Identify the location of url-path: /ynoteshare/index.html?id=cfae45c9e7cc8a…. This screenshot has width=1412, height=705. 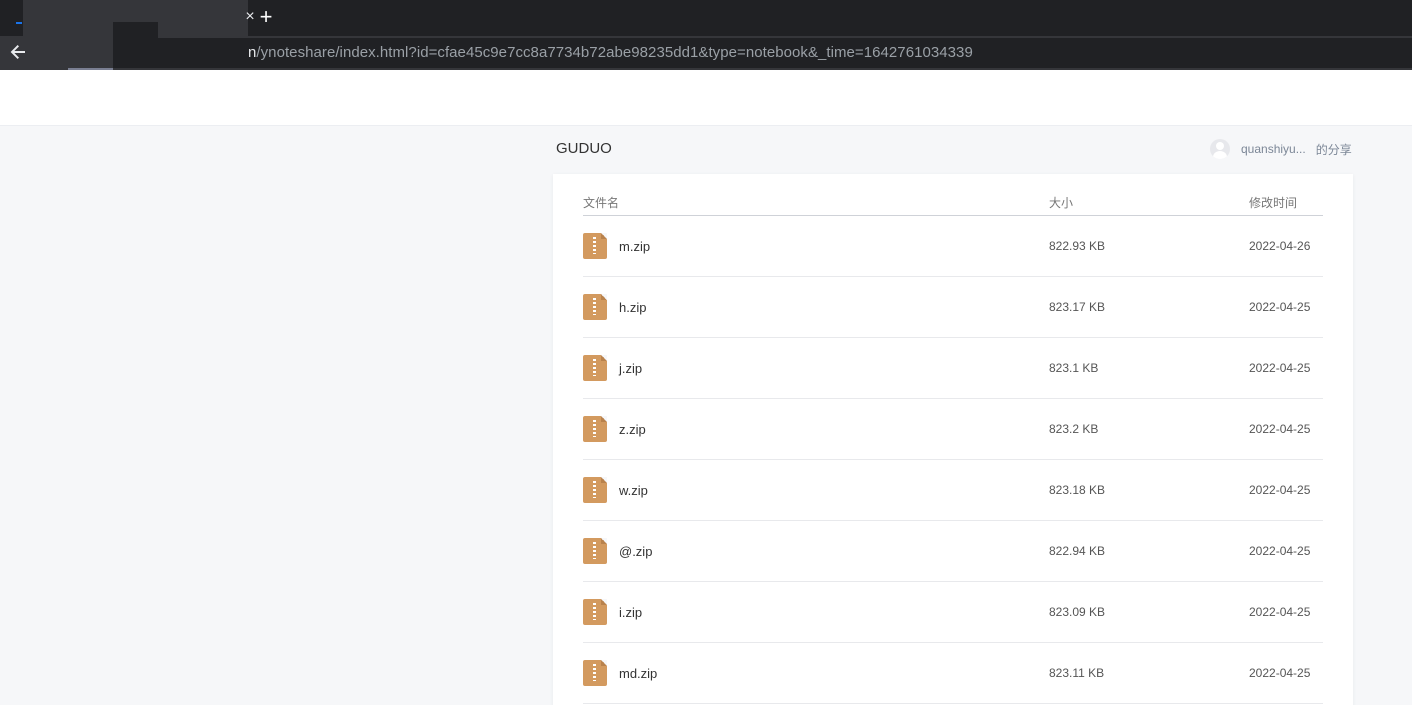
(614, 52).